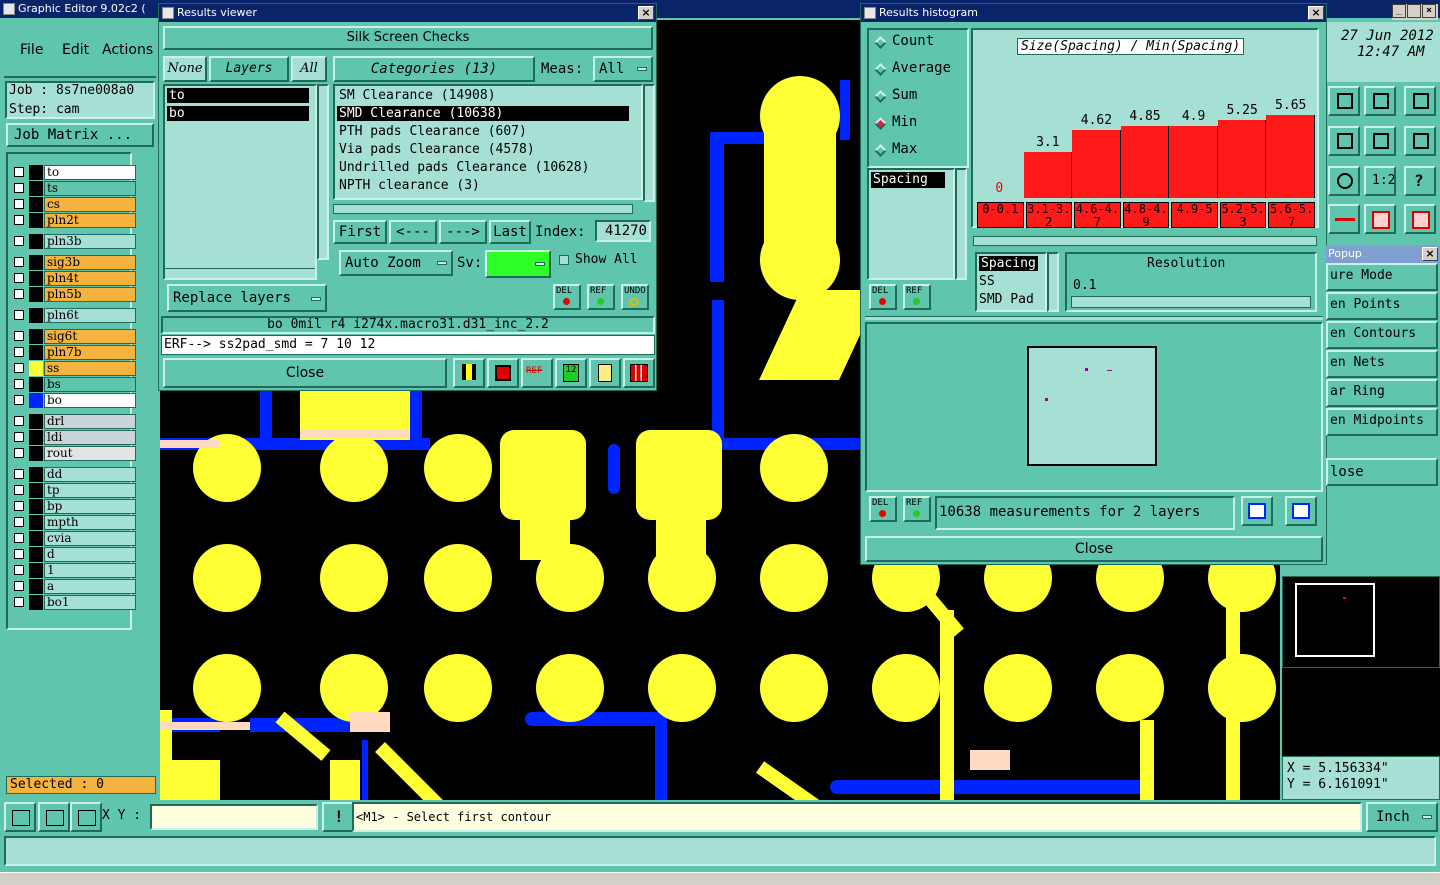 This screenshot has width=1440, height=885. I want to click on show-all-checkbox, so click(564, 260).